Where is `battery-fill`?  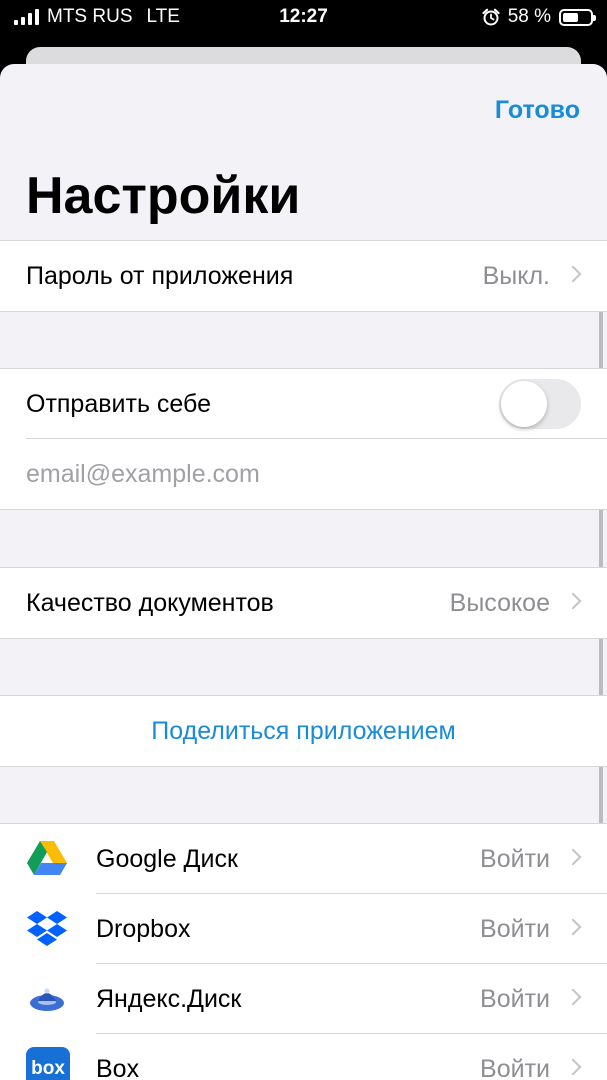
battery-fill is located at coordinates (570, 17).